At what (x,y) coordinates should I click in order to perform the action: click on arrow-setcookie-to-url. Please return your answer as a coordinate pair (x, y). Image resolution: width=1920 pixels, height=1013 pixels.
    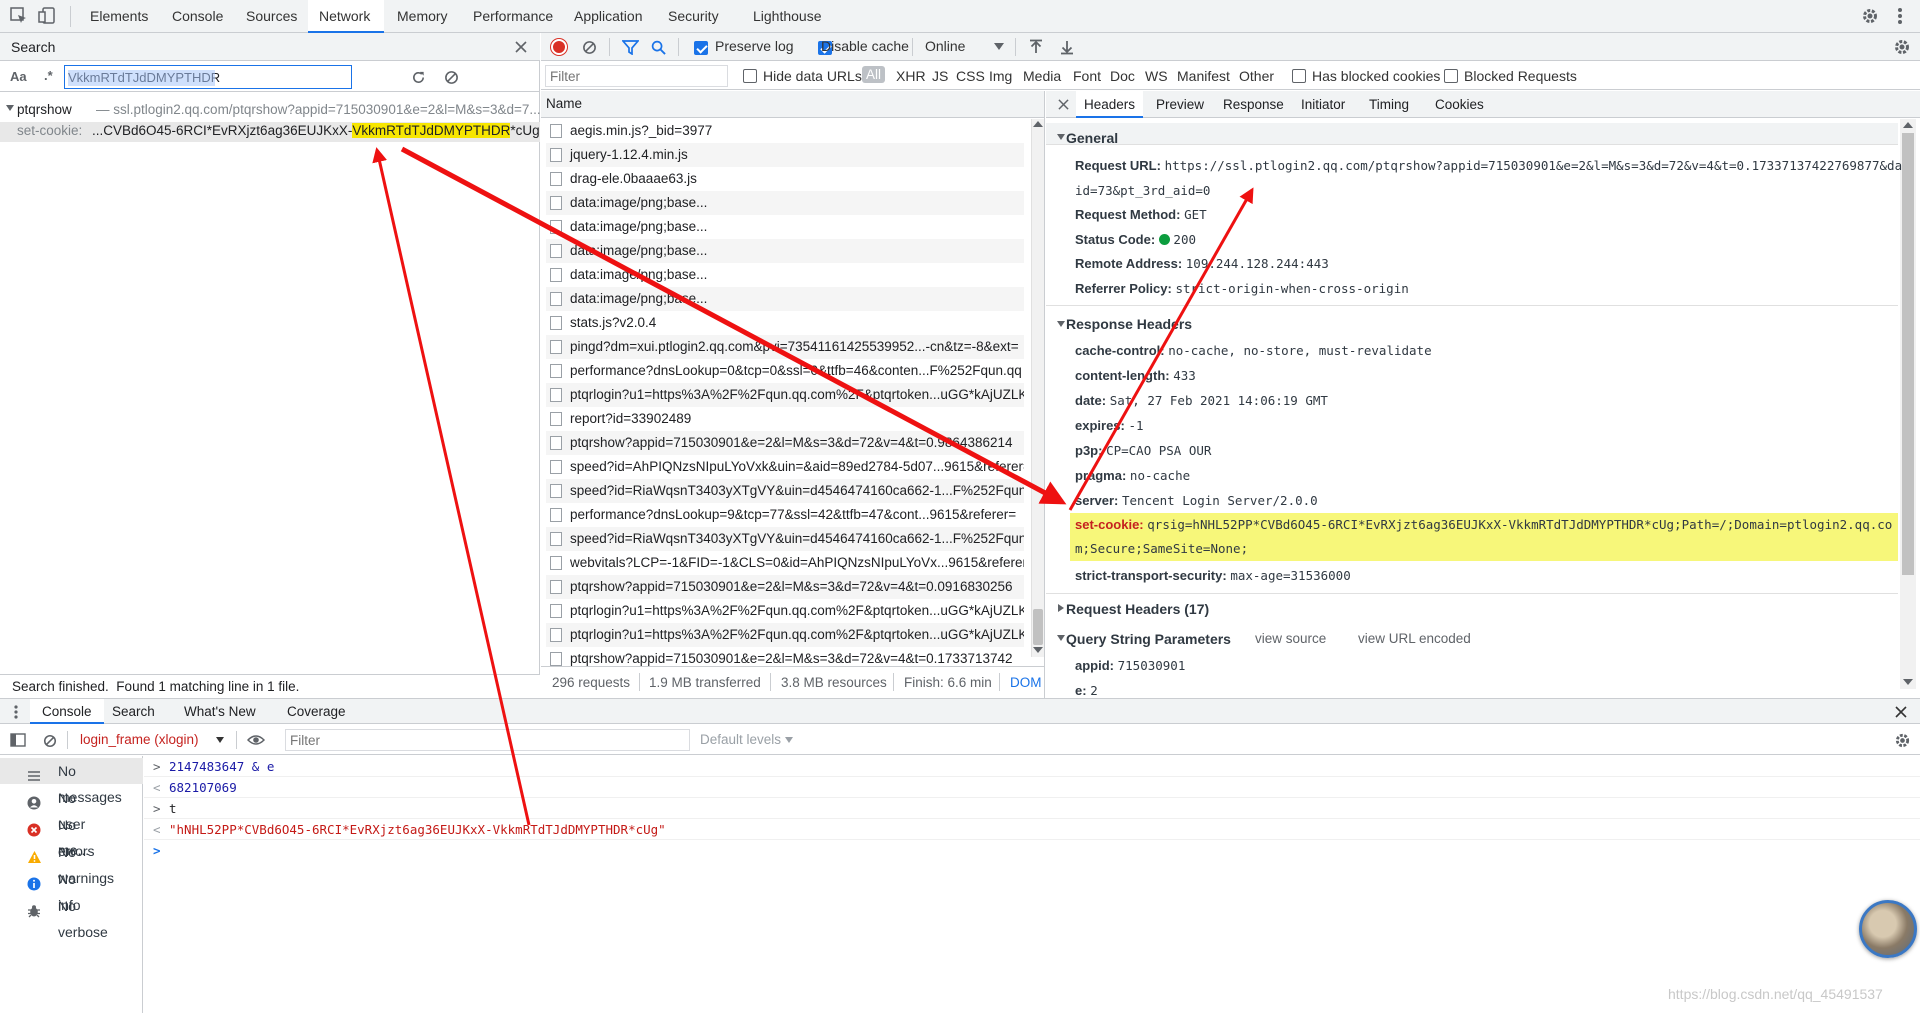
    Looking at the image, I should click on (1161, 349).